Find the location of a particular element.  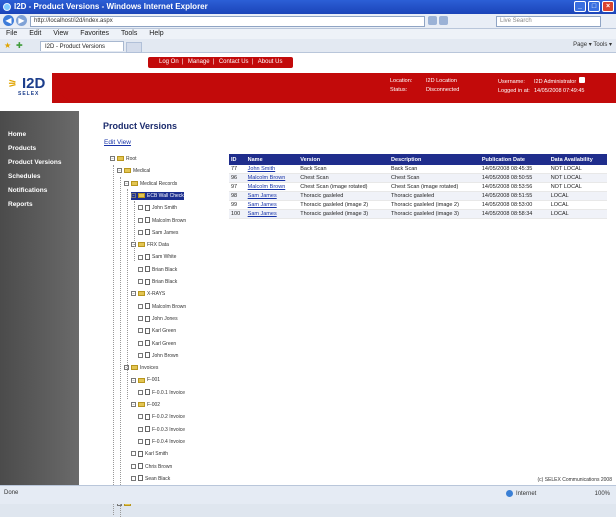

tree-item: F-0.0.4 Invoice is located at coordinates (161, 442).